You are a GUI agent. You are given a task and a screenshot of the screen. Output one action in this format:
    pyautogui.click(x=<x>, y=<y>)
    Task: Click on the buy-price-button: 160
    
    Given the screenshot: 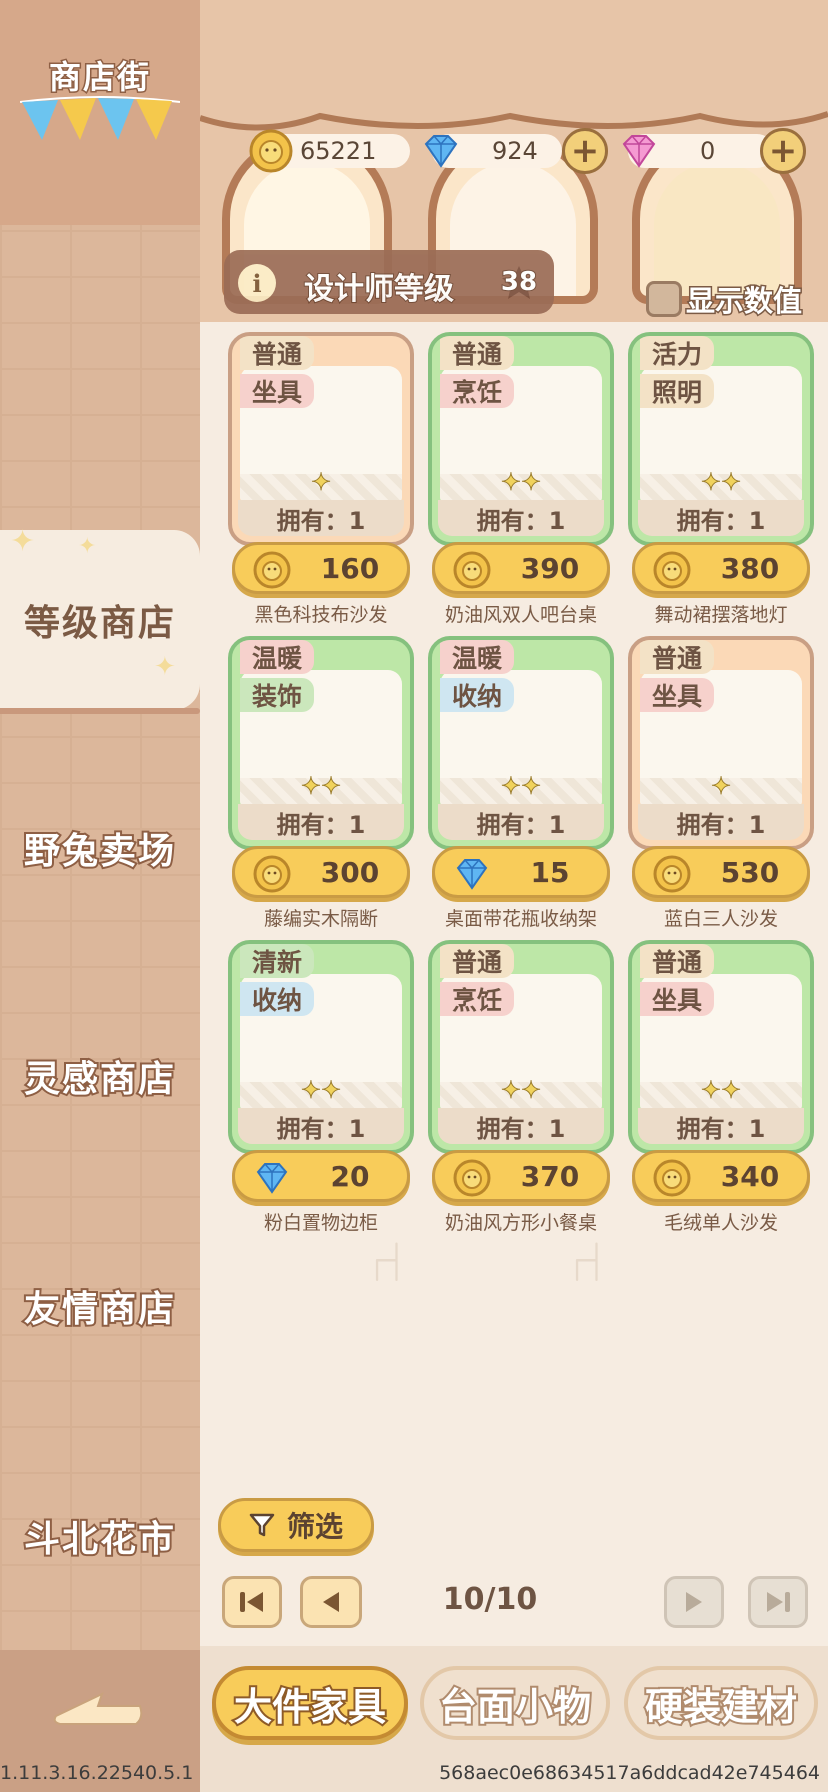 What is the action you would take?
    pyautogui.click(x=321, y=568)
    